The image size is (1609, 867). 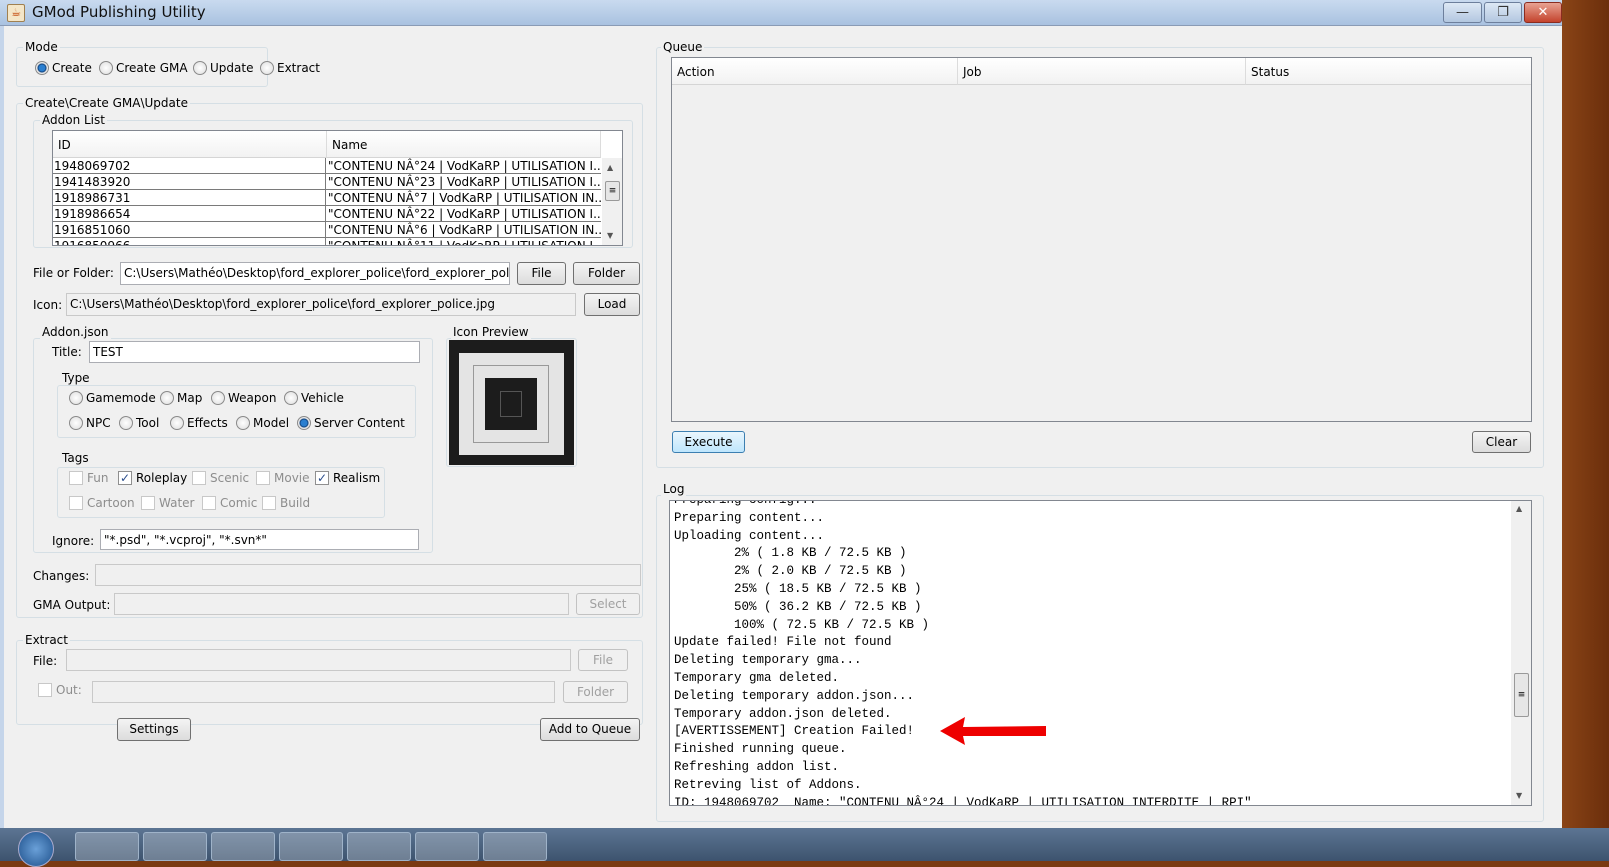 What do you see at coordinates (608, 604) in the screenshot?
I see `select-button: Select` at bounding box center [608, 604].